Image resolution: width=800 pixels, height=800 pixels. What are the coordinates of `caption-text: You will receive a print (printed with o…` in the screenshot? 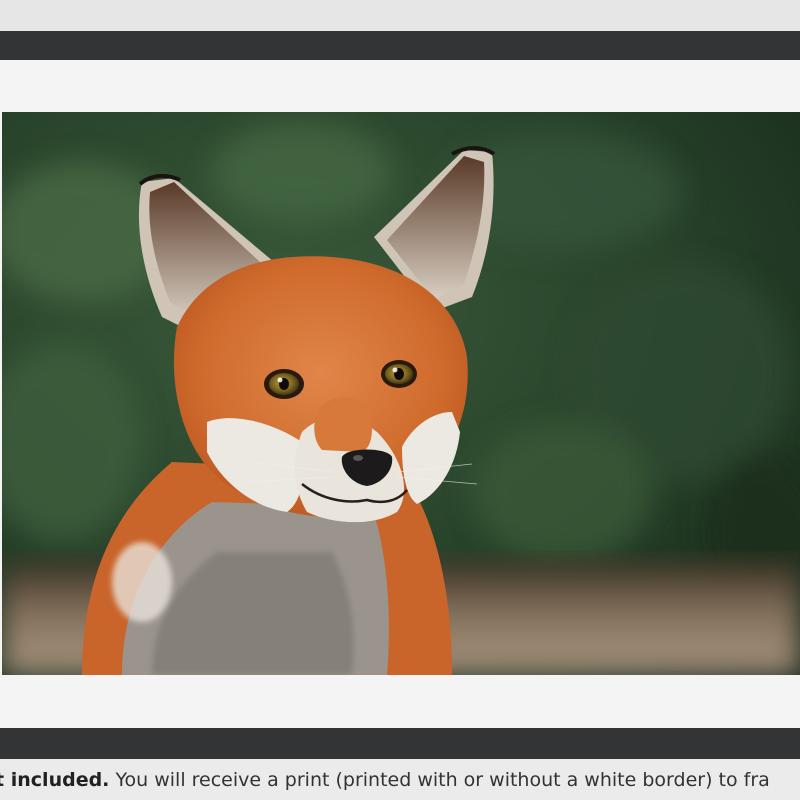 It's located at (439, 780).